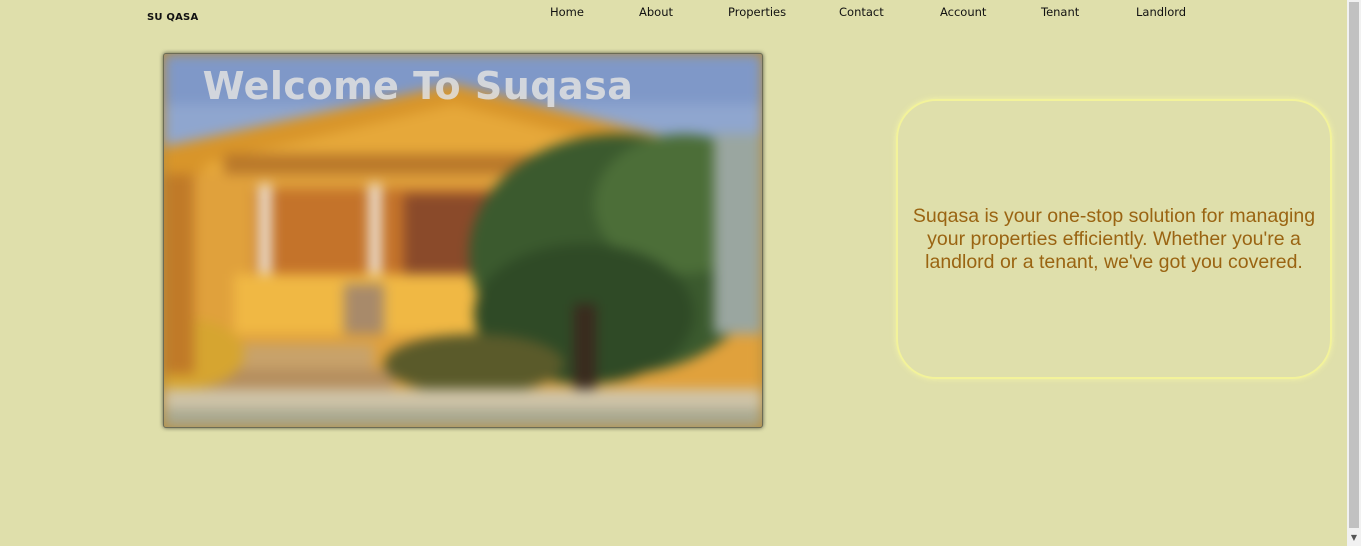  What do you see at coordinates (656, 12) in the screenshot?
I see `nav-about: About` at bounding box center [656, 12].